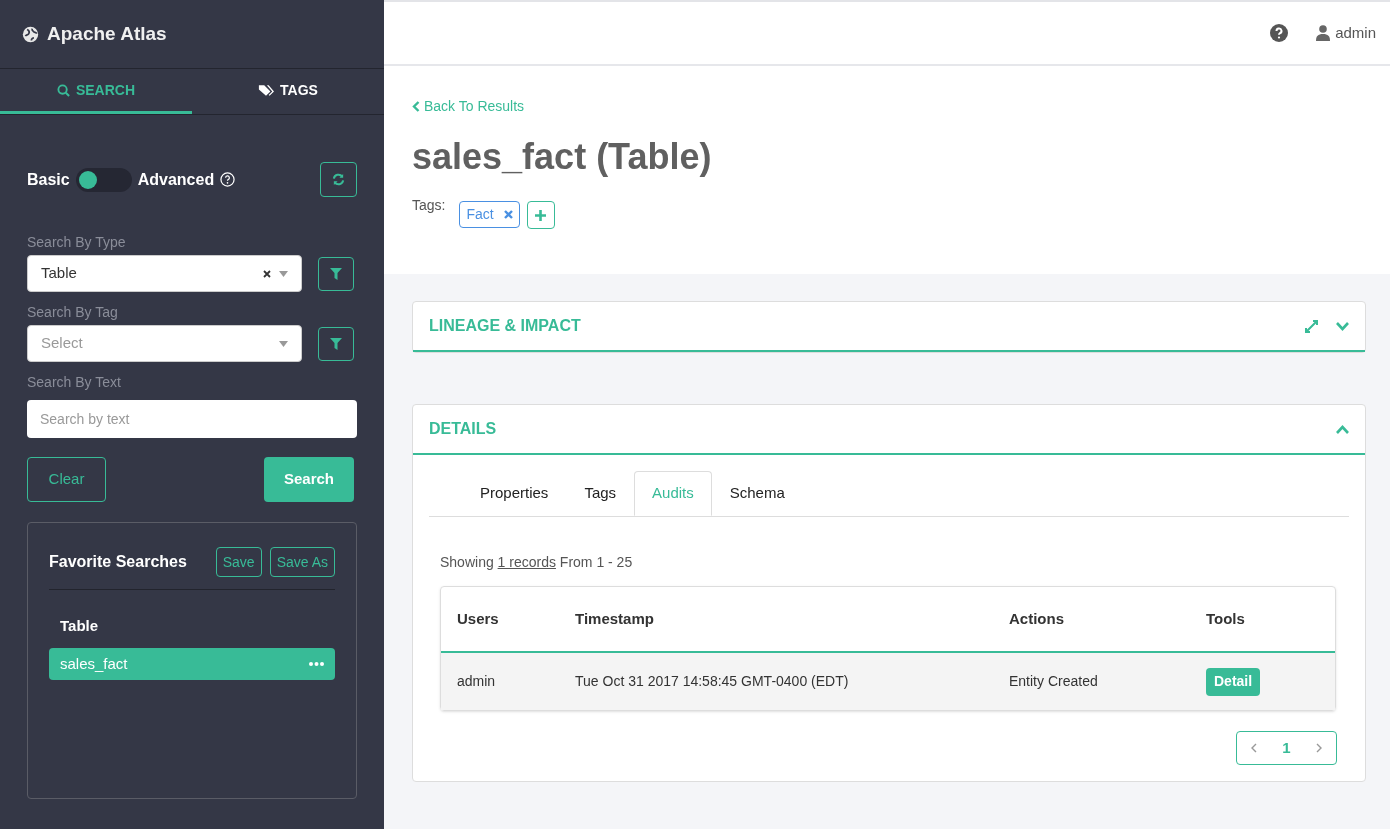 This screenshot has height=829, width=1390. I want to click on table-cell-text: Tue Oct 31 2017 14:58:45 GMT-0400 (EDT), so click(712, 681).